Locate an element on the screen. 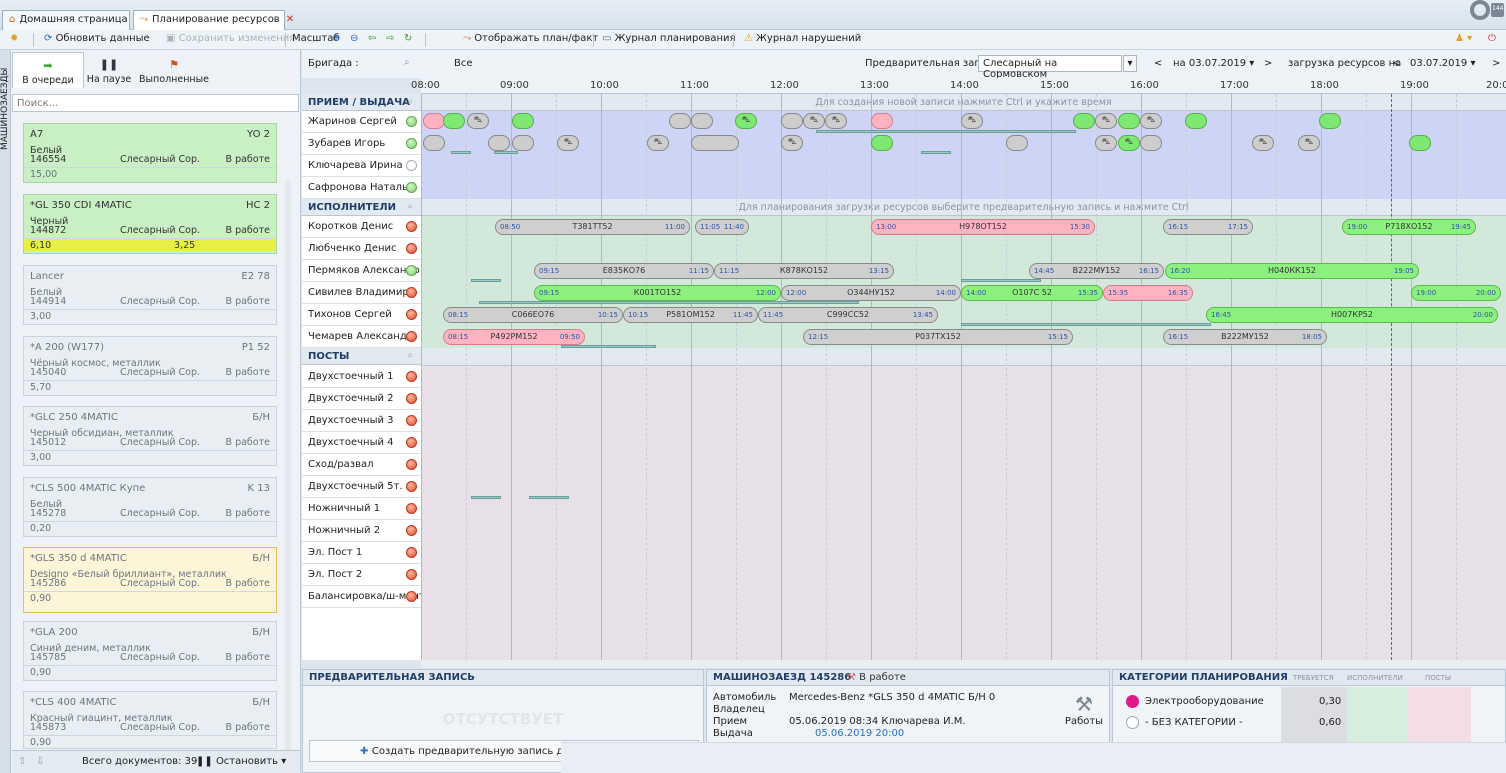 The image size is (1506, 773). work-bar: 08:15 С066ЕО76 10:15 is located at coordinates (533, 315).